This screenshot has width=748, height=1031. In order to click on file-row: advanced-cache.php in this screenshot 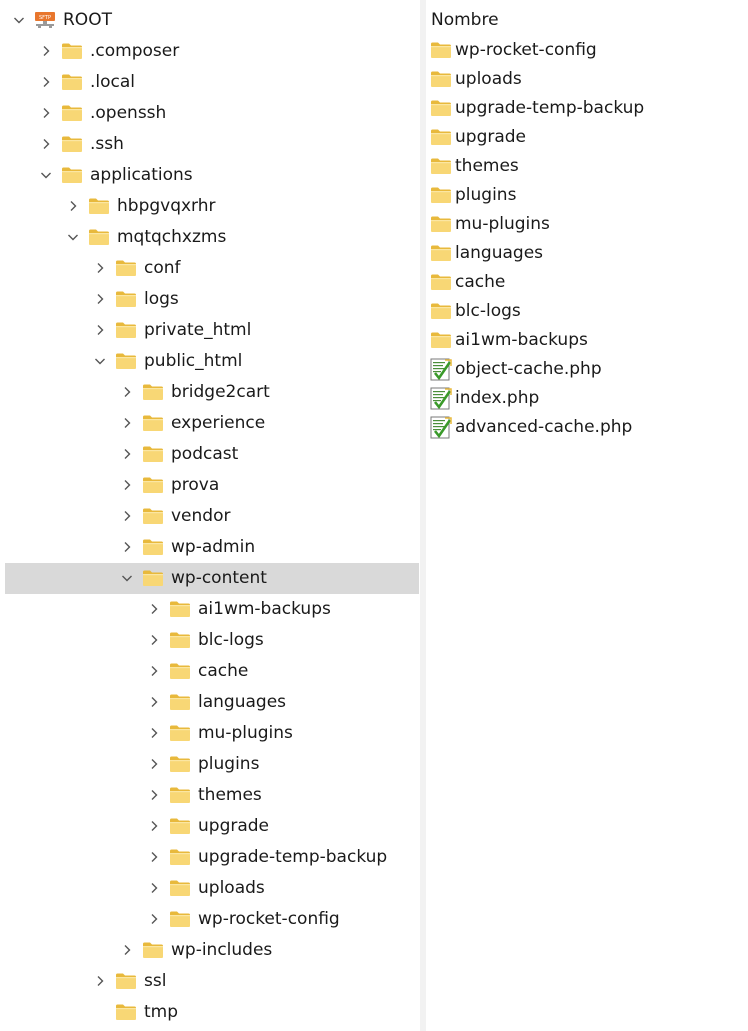, I will do `click(587, 427)`.